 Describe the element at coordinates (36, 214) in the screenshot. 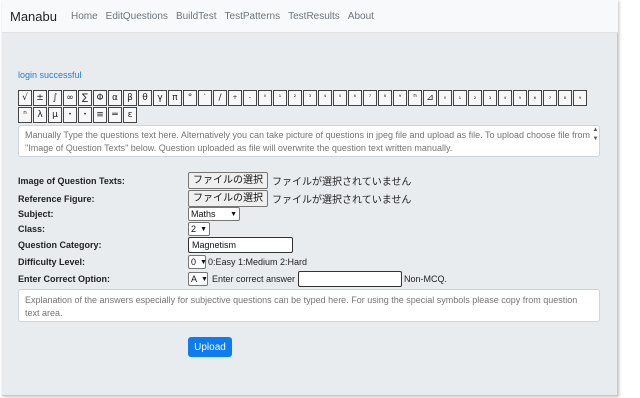

I see `subject-label: Subject:` at that location.